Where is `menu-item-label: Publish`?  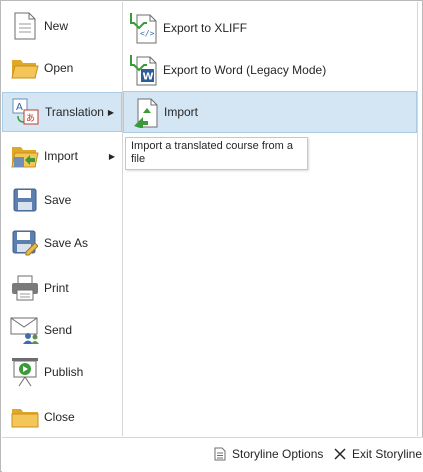 menu-item-label: Publish is located at coordinates (64, 372).